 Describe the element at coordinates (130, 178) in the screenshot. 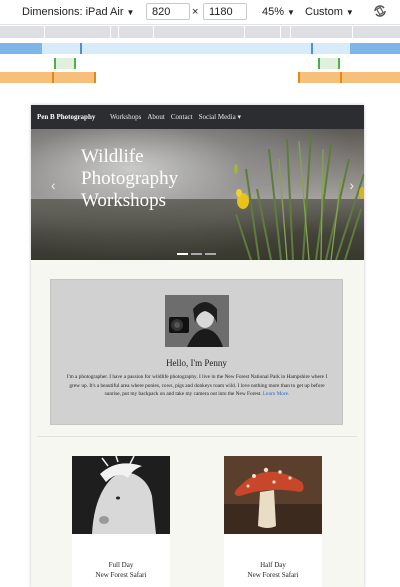

I see `hero-title: Wildlife Photography Workshops` at that location.